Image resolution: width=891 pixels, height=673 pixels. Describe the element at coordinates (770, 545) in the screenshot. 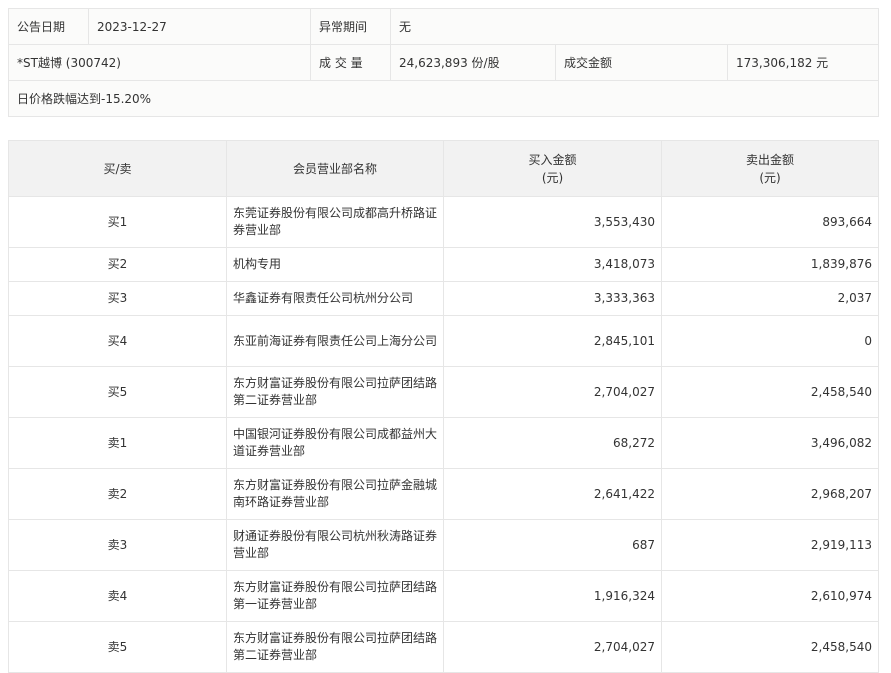

I see `sell-amount-cell: 2,919,113` at that location.